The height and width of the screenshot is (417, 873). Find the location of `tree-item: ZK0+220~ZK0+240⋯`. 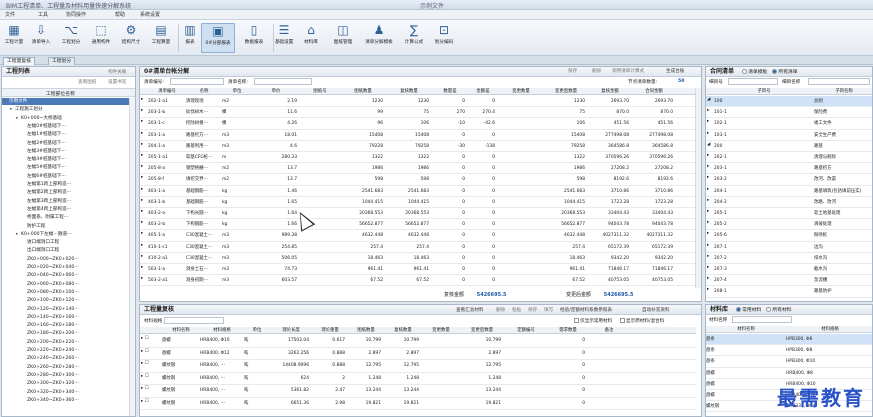

tree-item: ZK0+220~ZK0+240⋯ is located at coordinates (65, 350).